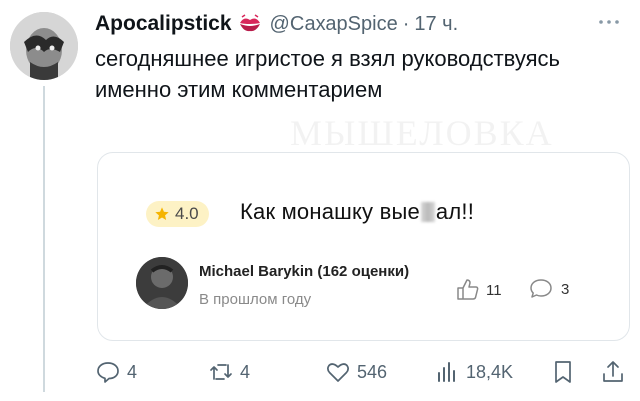 The height and width of the screenshot is (401, 640). What do you see at coordinates (255, 299) in the screenshot?
I see `review-date: В прошлом году` at bounding box center [255, 299].